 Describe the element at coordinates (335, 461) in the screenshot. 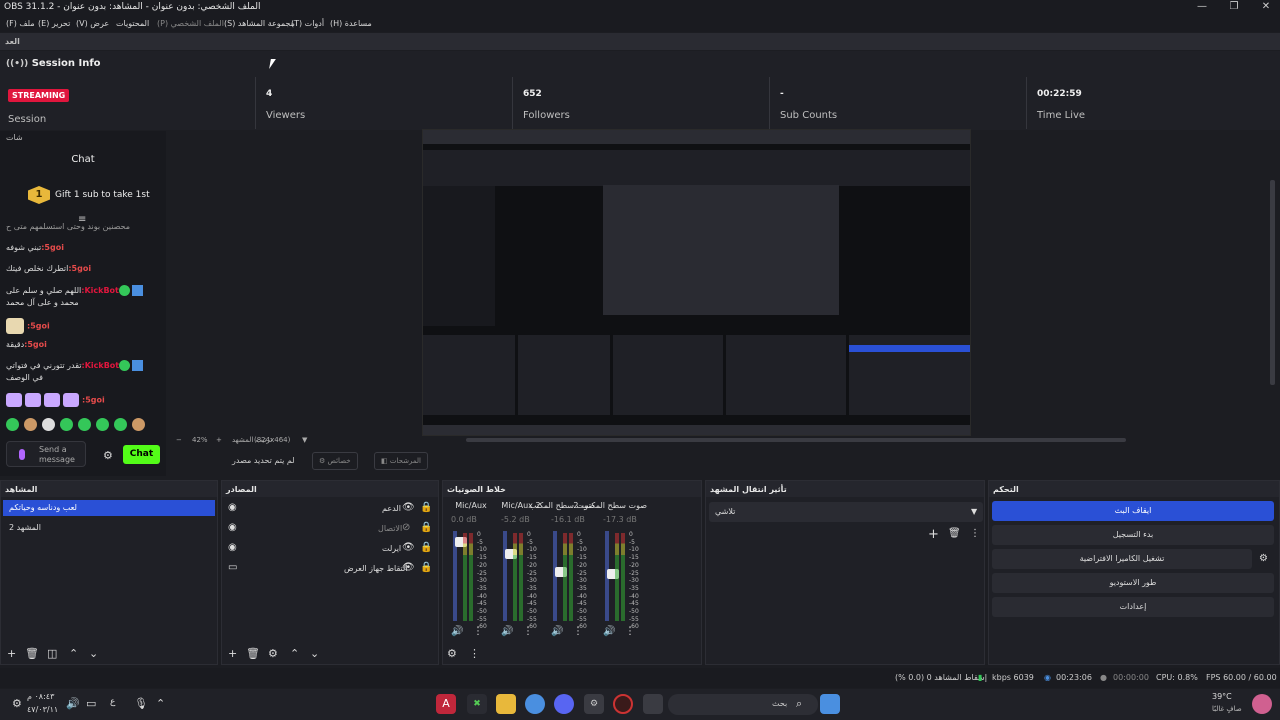

I see `properties-button: ⚙ خصائص` at that location.